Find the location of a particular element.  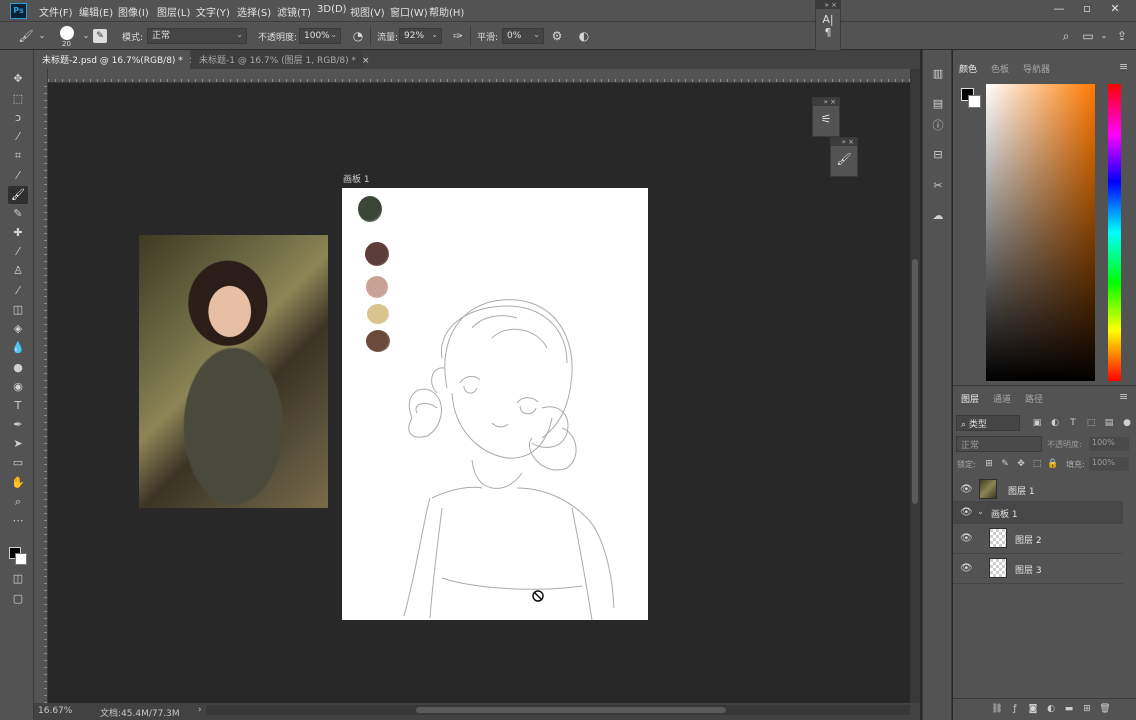

brush-panel-icon: ✎ is located at coordinates (100, 36).